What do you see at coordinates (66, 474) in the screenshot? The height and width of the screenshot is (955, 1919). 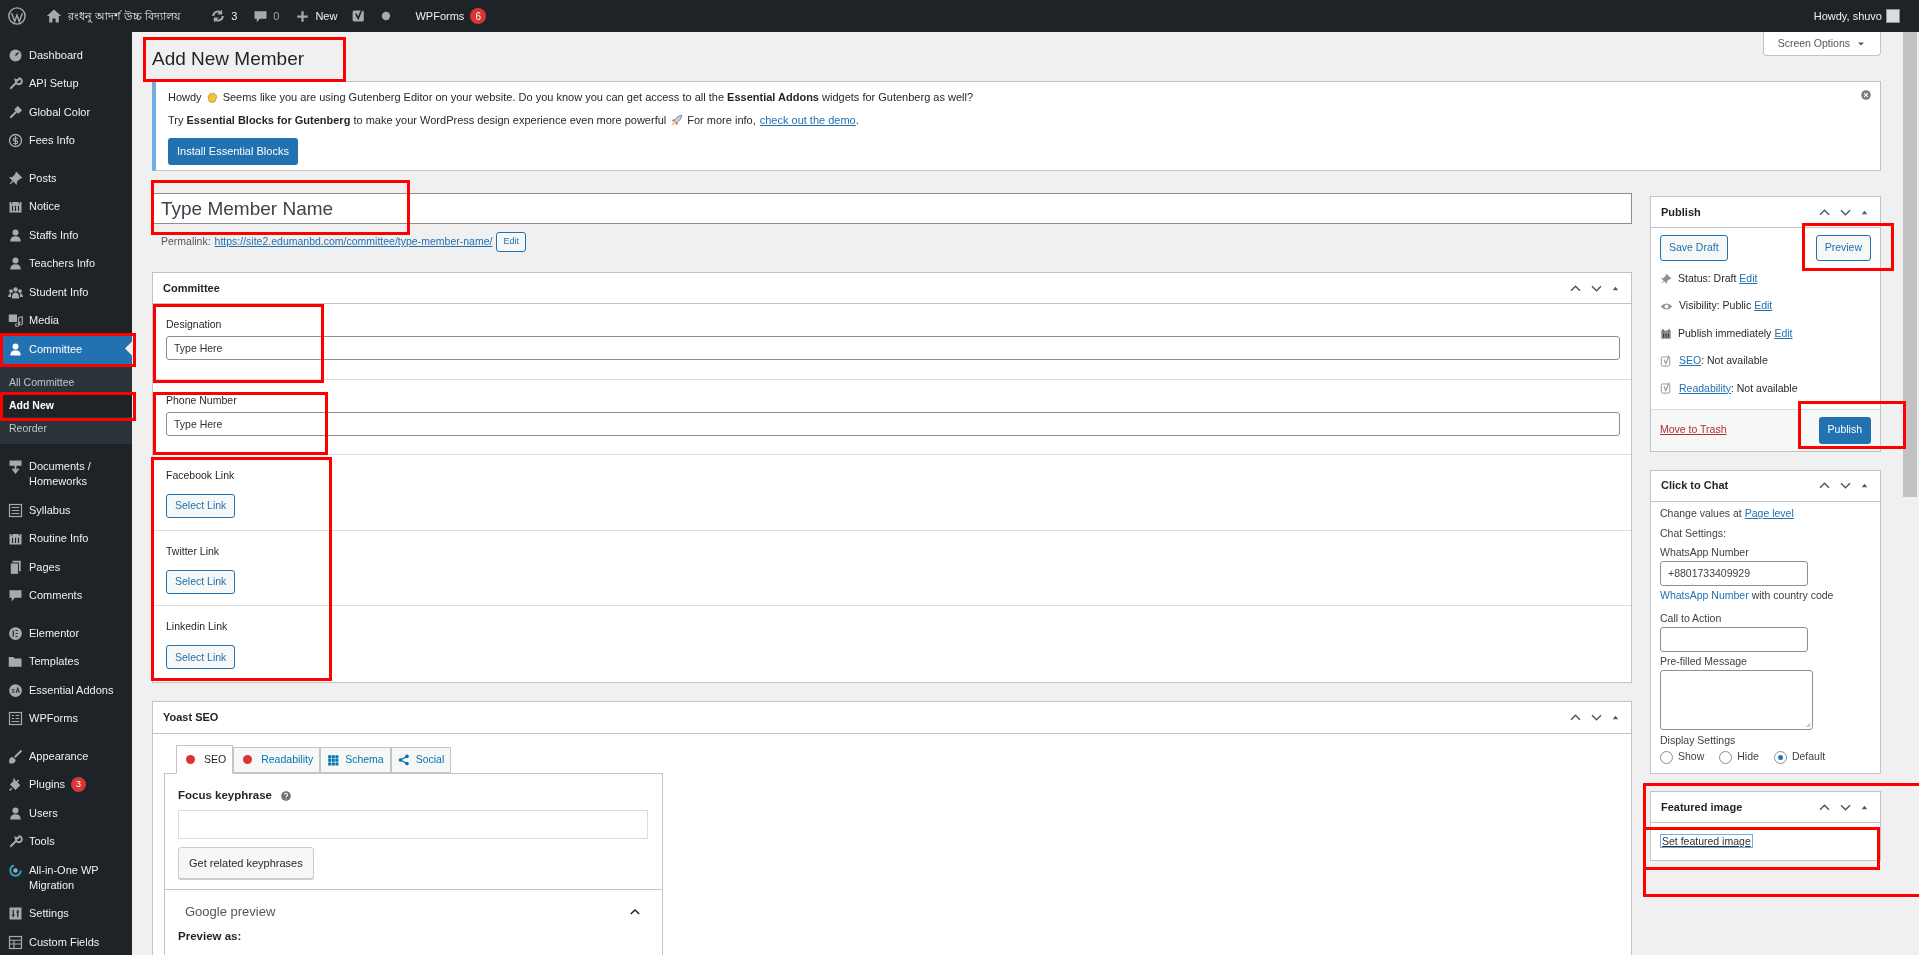 I see `sidebar-item: Documents / Homeworks` at bounding box center [66, 474].